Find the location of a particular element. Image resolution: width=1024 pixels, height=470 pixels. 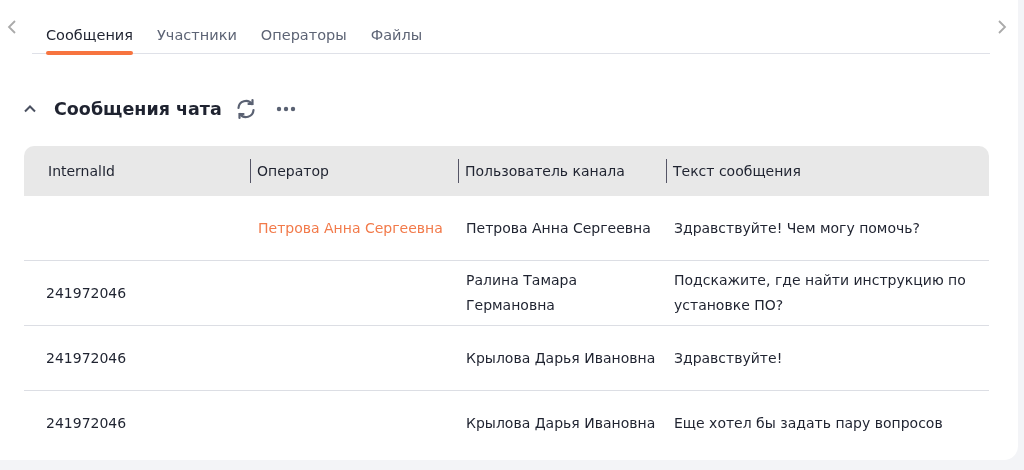

column-header: InternalId is located at coordinates (69, 171).